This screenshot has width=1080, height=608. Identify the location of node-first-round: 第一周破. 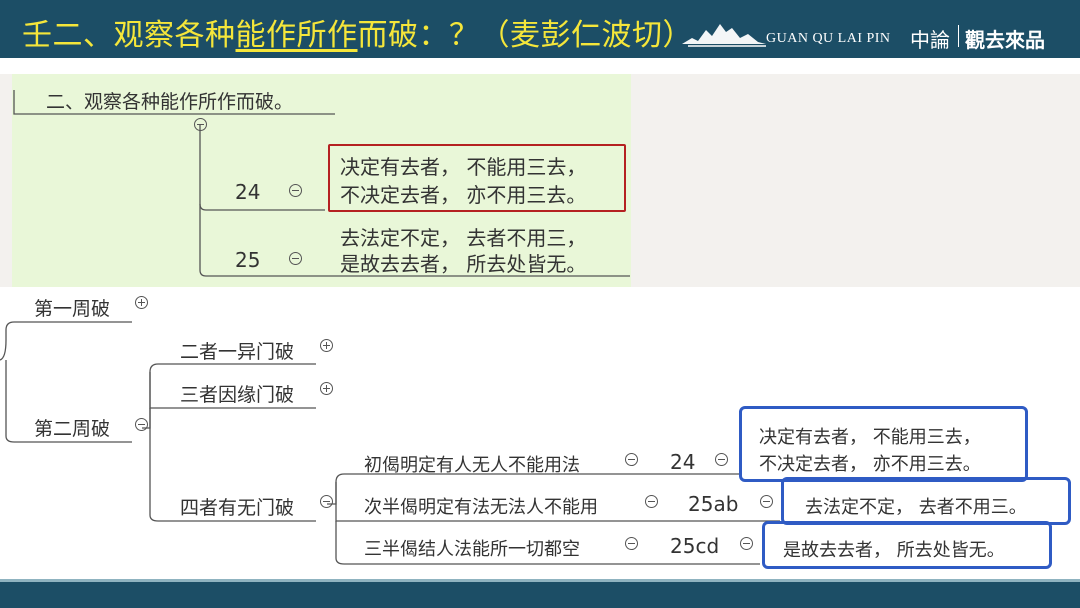
(72, 309).